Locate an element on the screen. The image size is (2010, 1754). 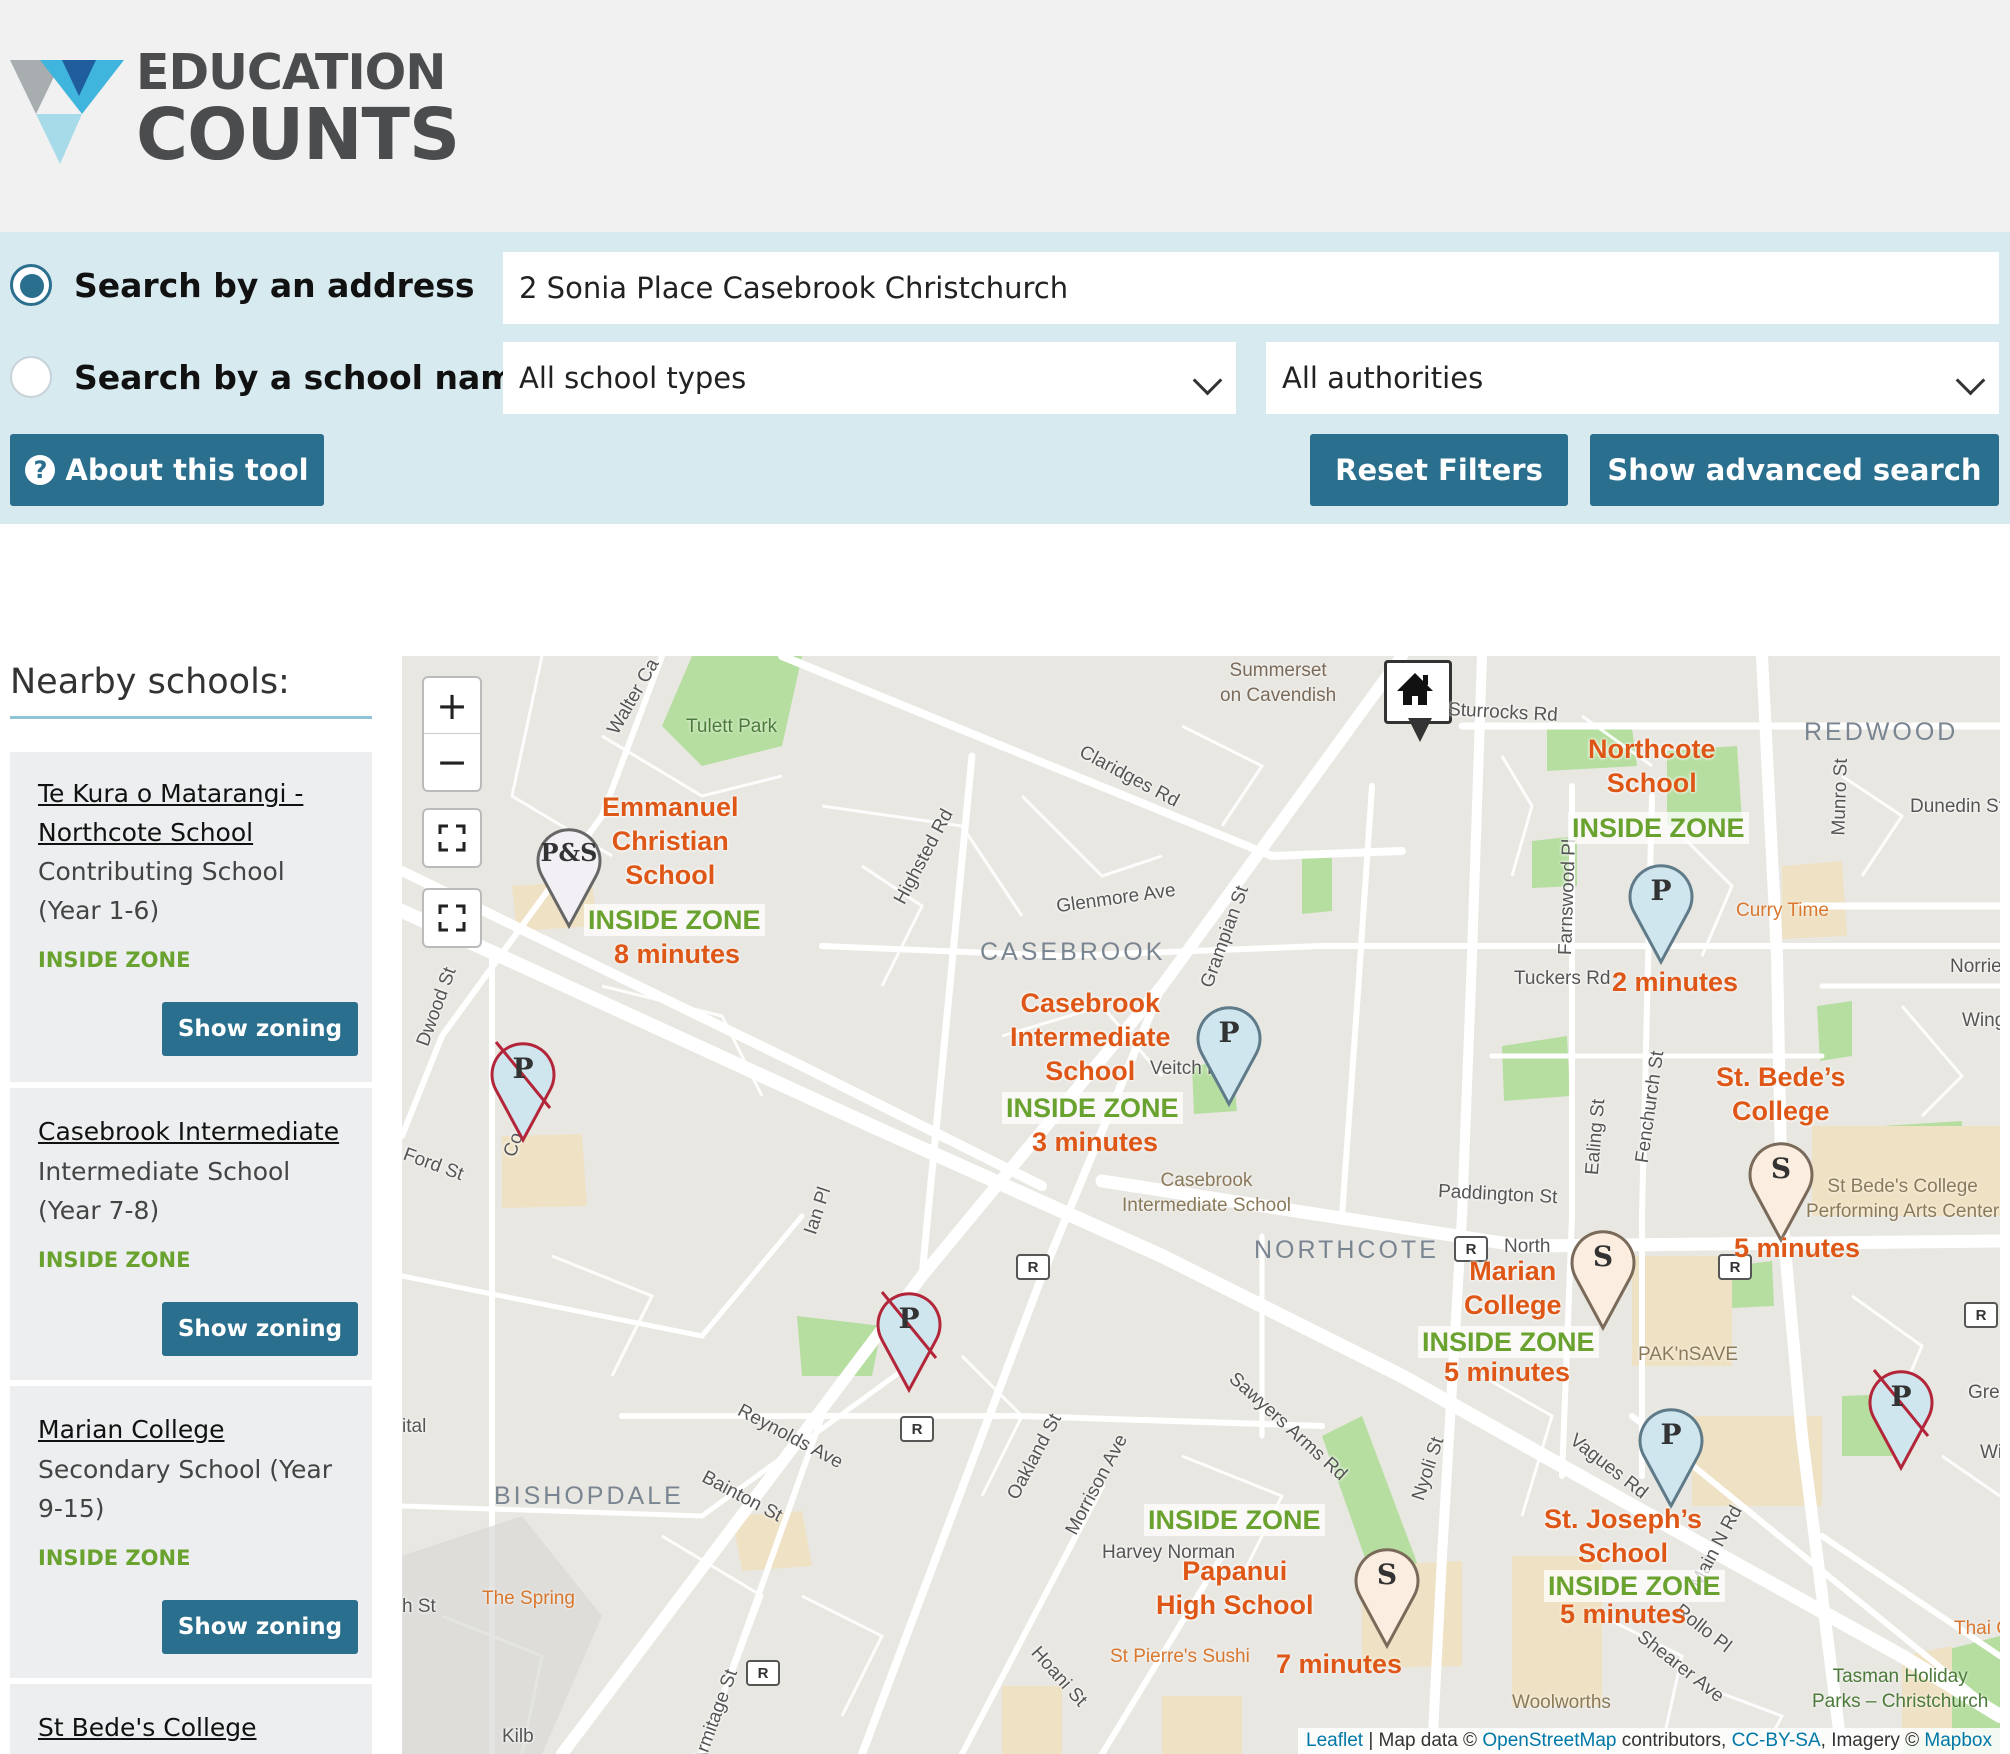
poi-label: PAK'nSAVE is located at coordinates (1688, 1354).